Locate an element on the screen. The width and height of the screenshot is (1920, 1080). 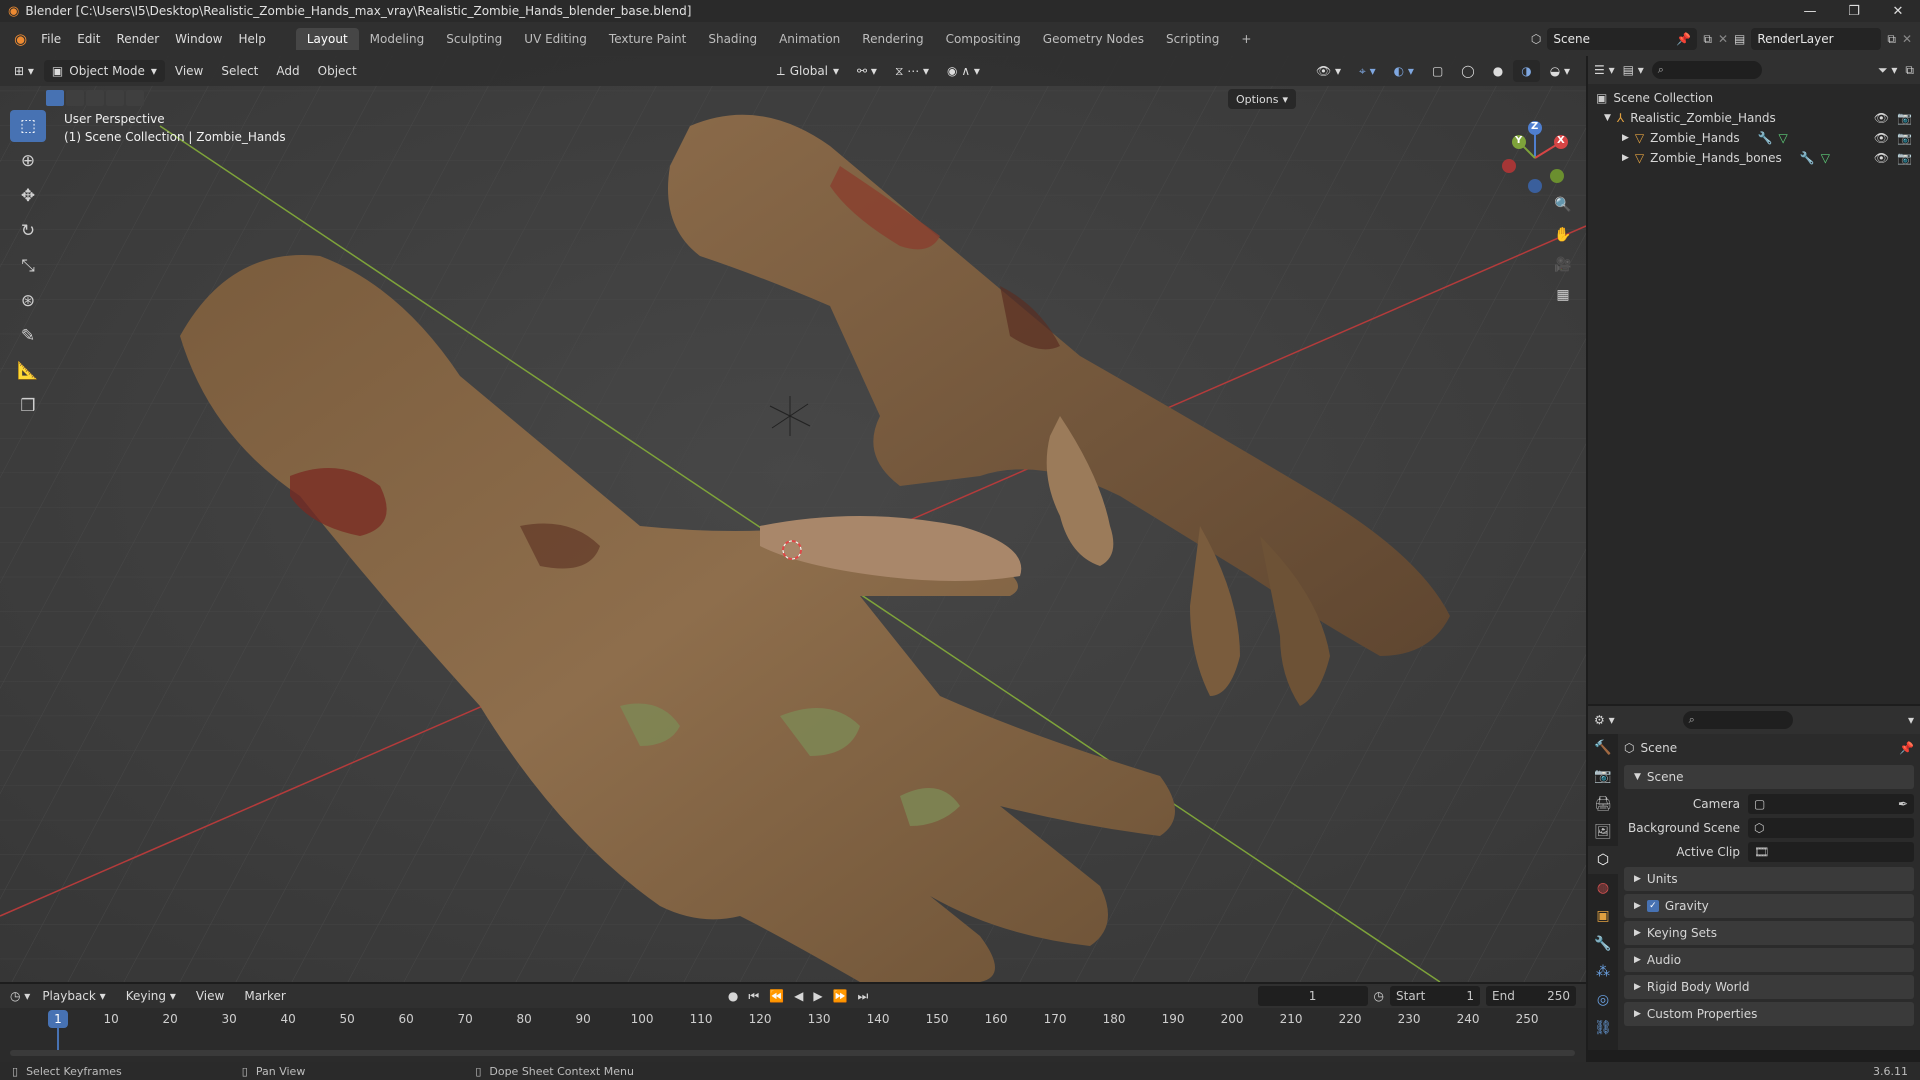
tab-uv-editing: UV Editing is located at coordinates (555, 39).